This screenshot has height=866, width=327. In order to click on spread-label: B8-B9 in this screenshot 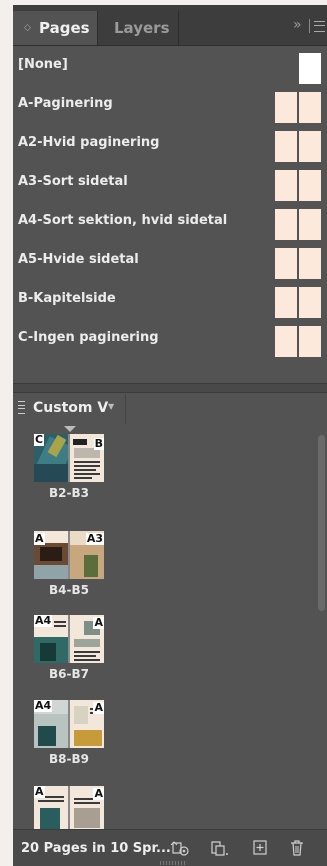, I will do `click(69, 759)`.